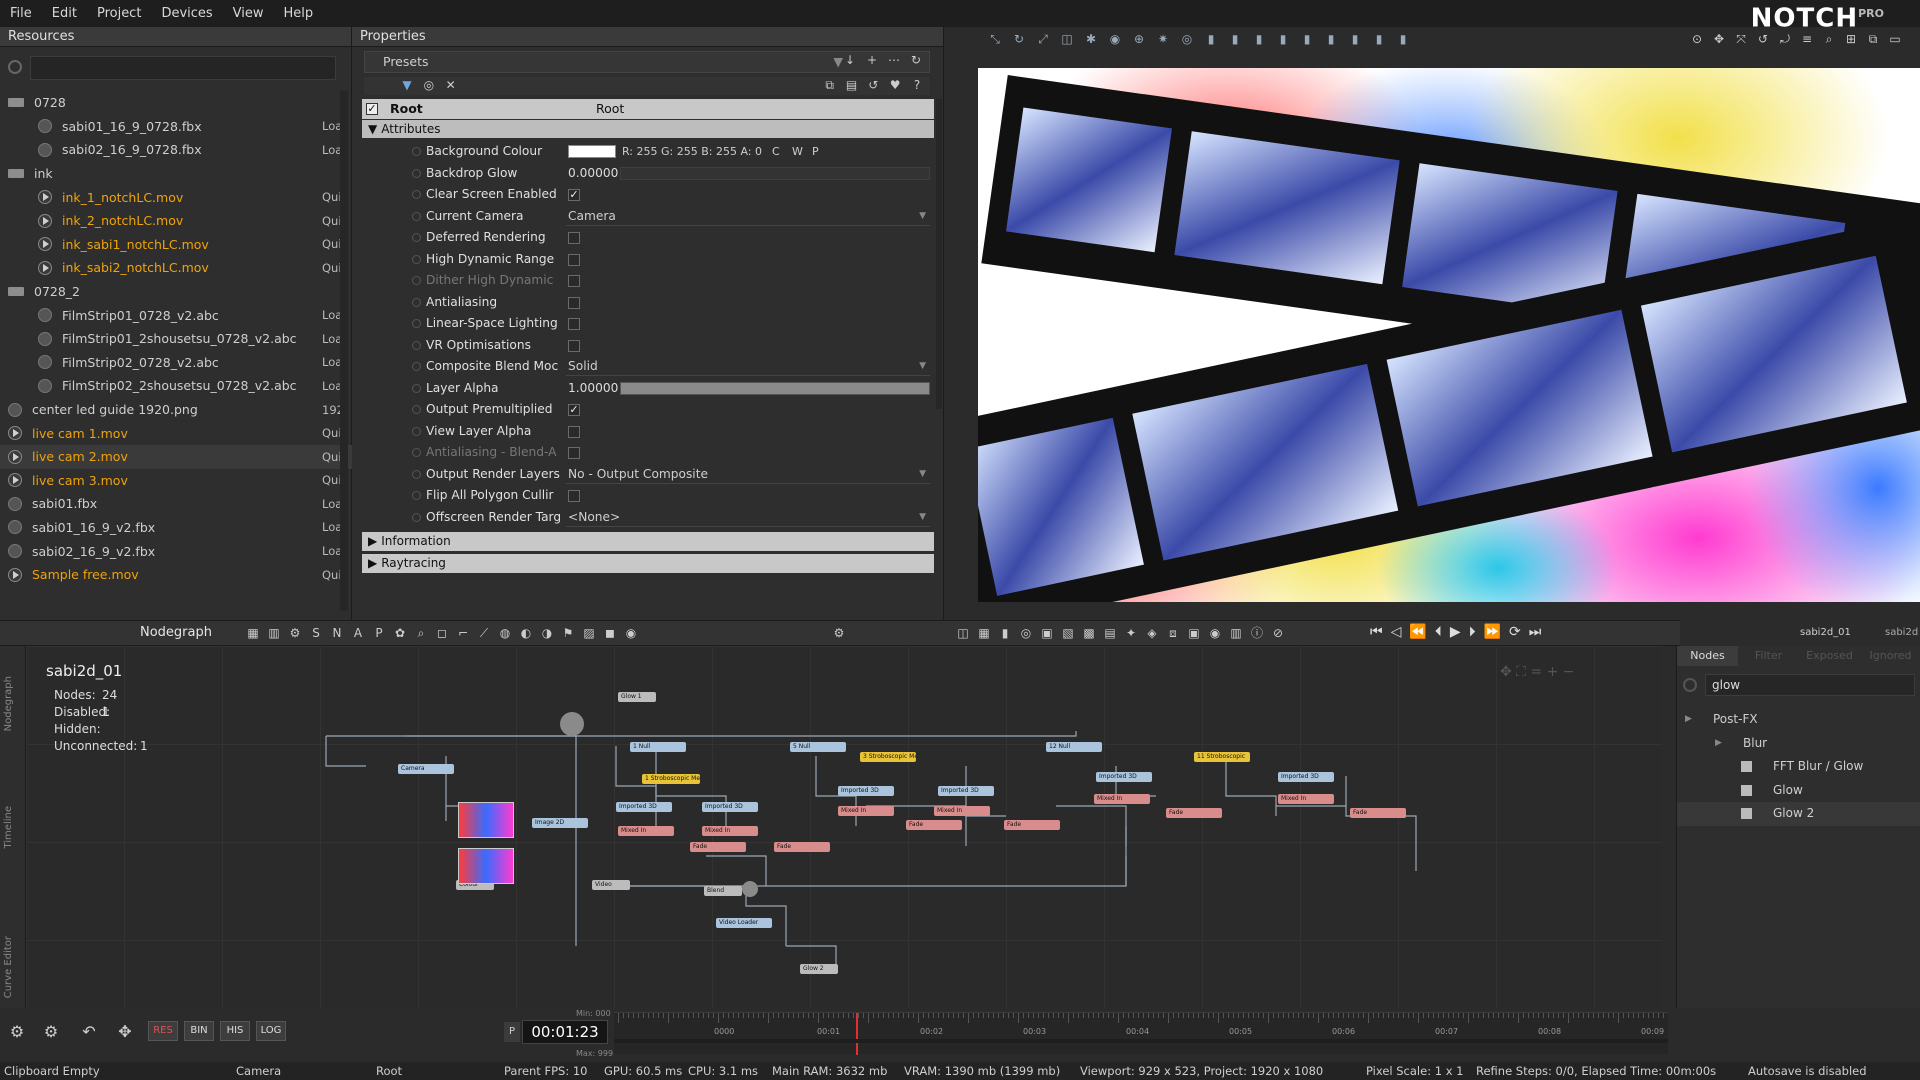  Describe the element at coordinates (565, 1032) in the screenshot. I see `timecode-box: 00:01:23` at that location.